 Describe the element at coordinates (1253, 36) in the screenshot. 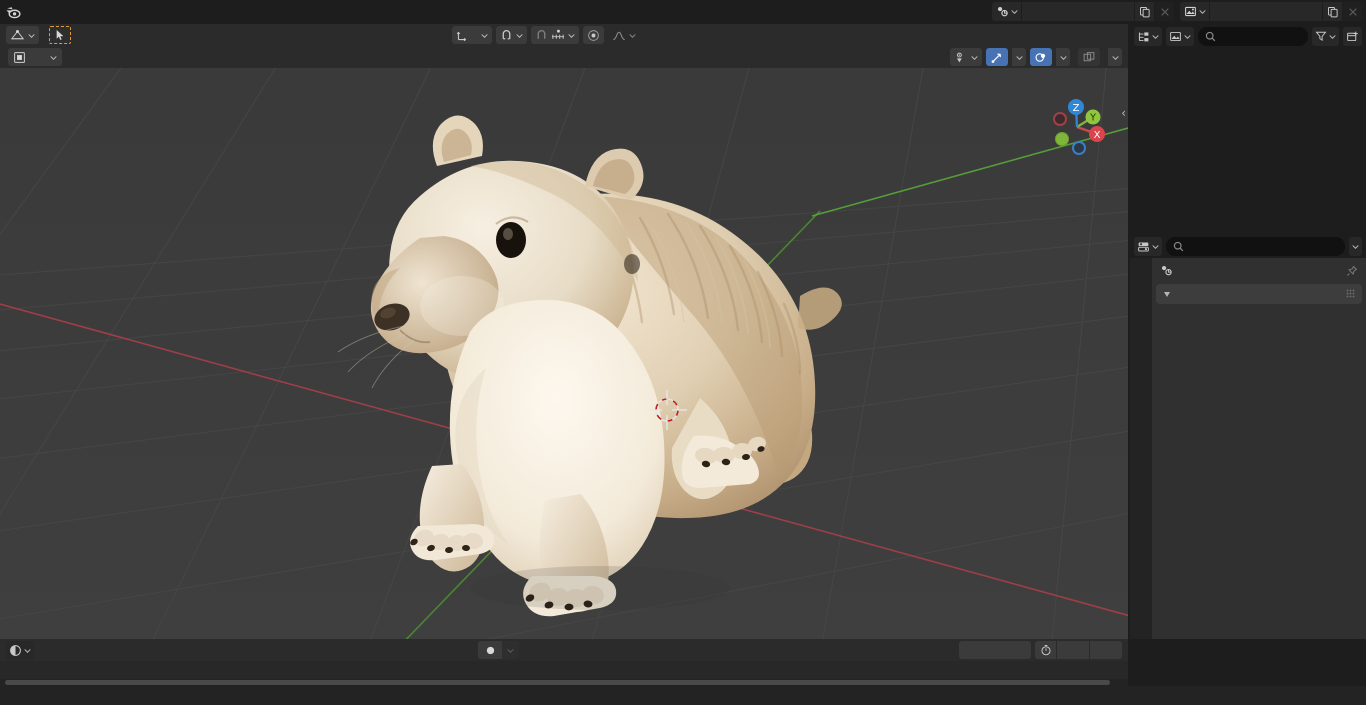

I see `outliner-search-input` at that location.